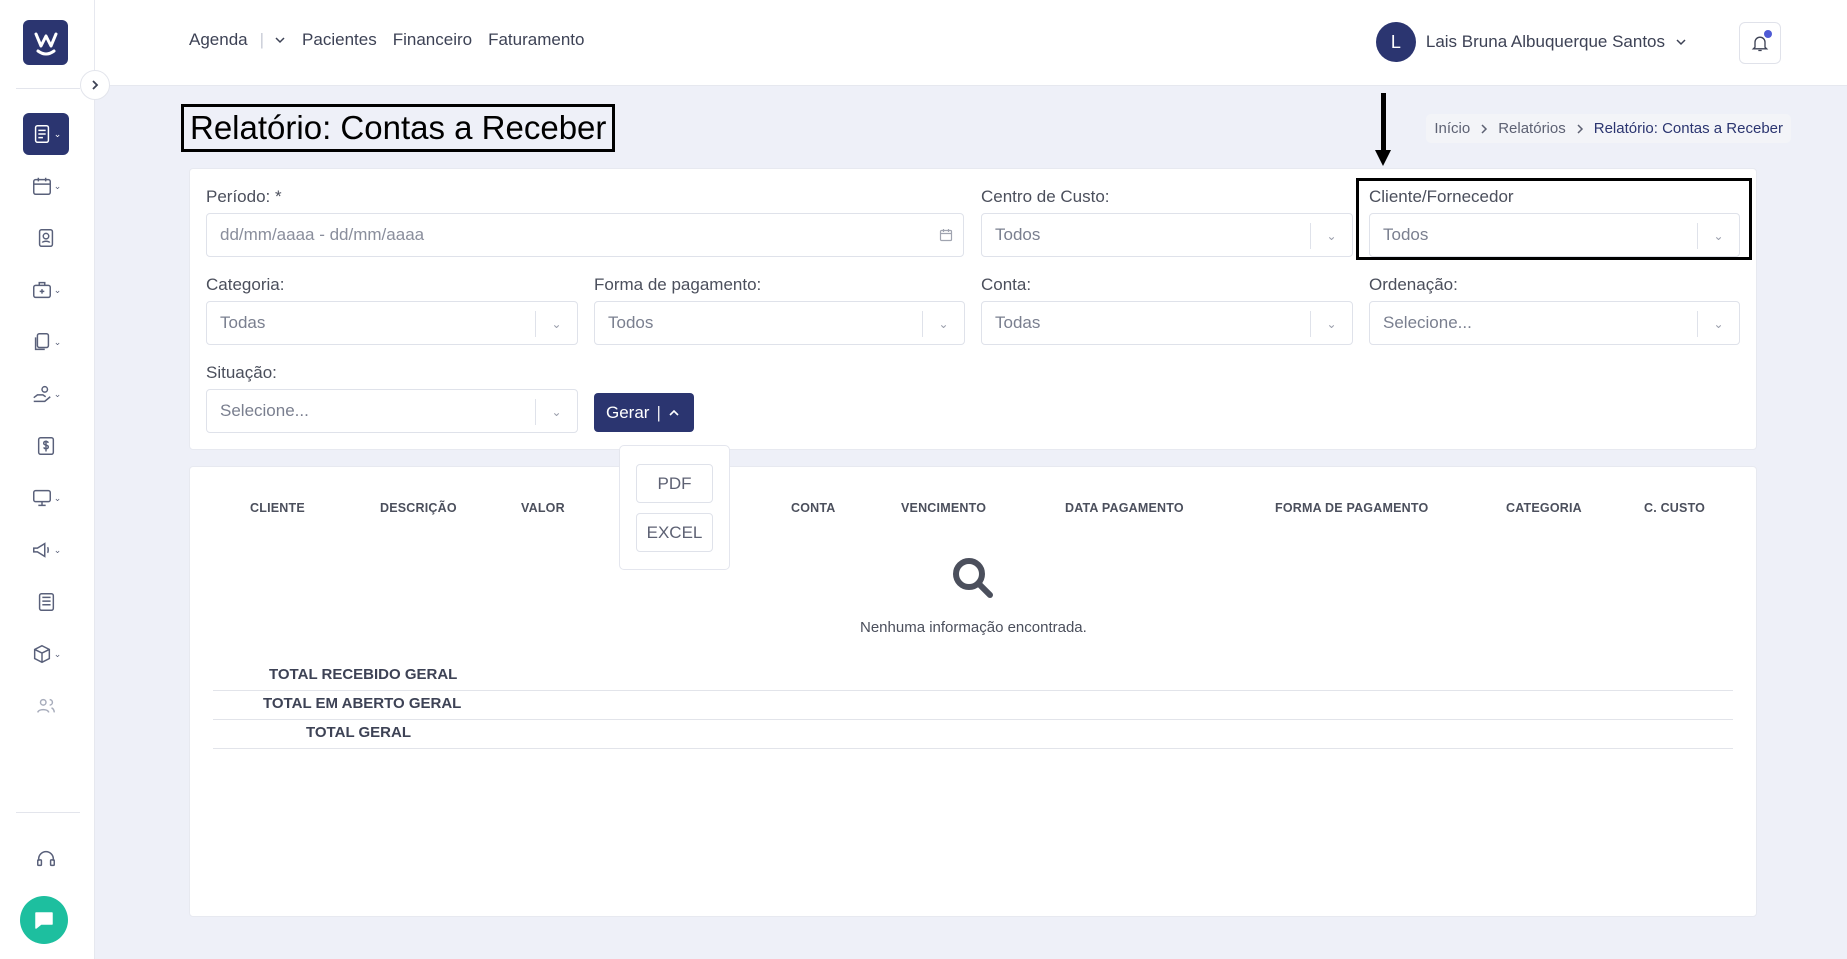 This screenshot has height=959, width=1847. What do you see at coordinates (418, 508) in the screenshot?
I see `column-header: DESCRIÇÃO` at bounding box center [418, 508].